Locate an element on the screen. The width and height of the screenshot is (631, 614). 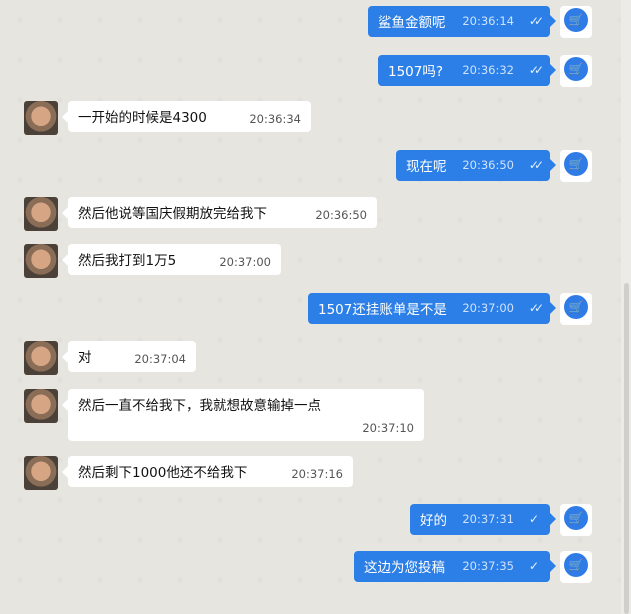
message-bubble: 然后我打到1万5 20:37:00 is located at coordinates (171, 259).